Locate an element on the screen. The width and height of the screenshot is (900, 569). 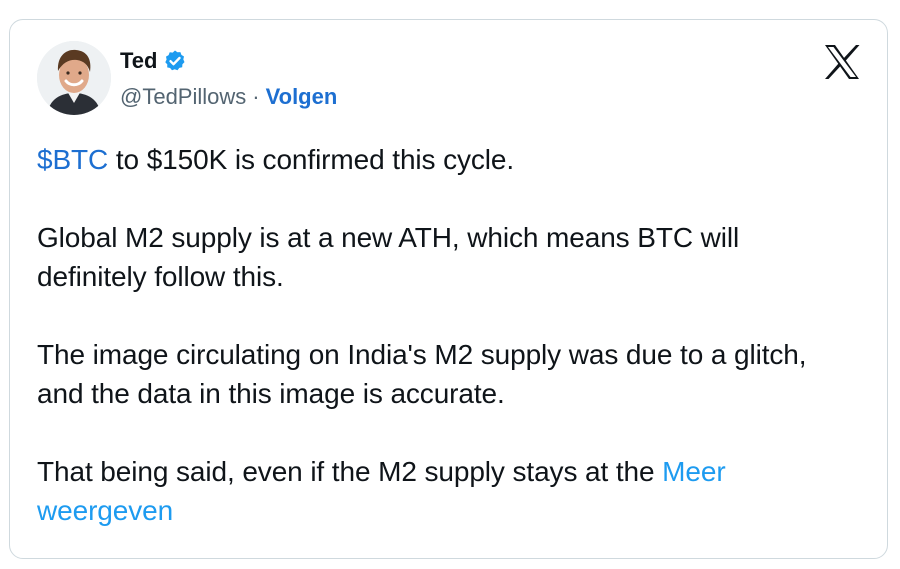
author-row: Ted is located at coordinates (153, 61).